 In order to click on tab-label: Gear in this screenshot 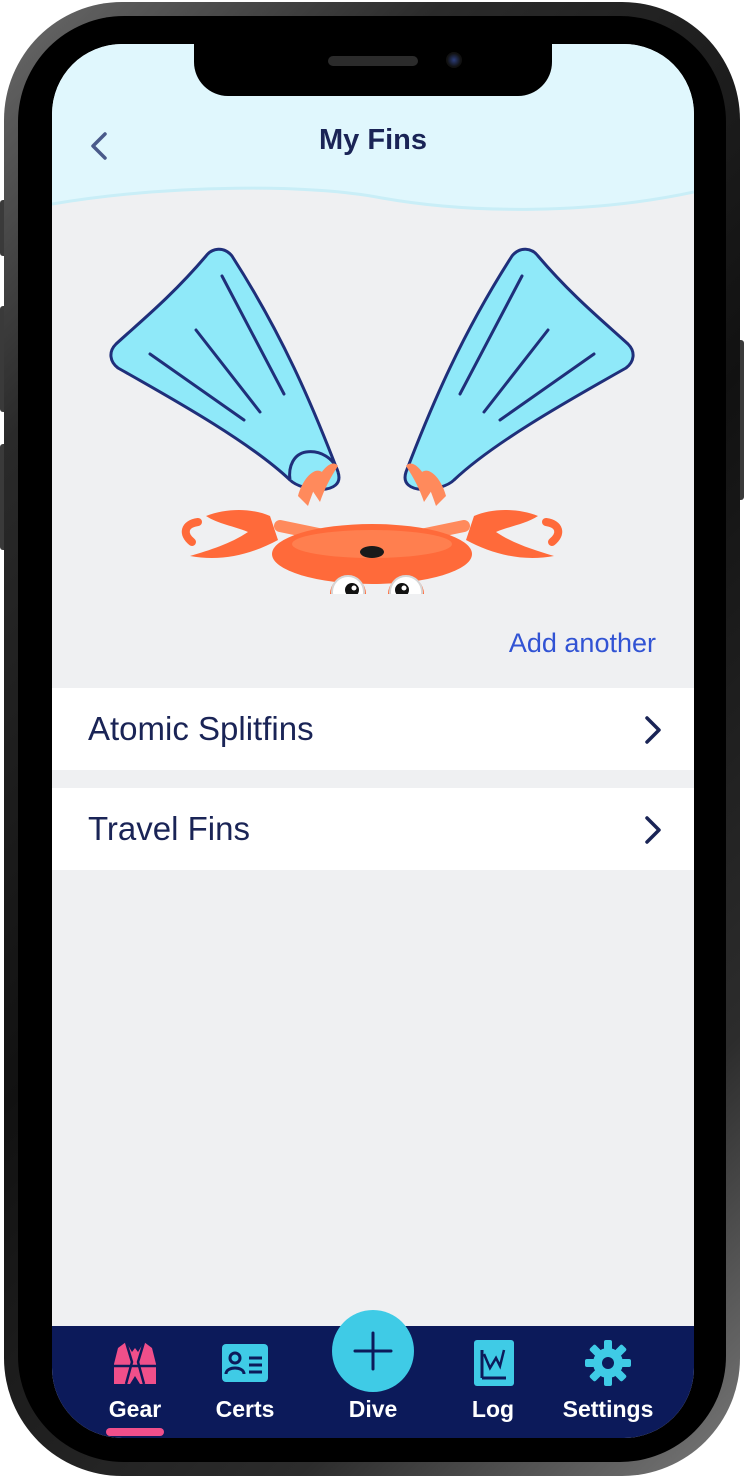, I will do `click(135, 1409)`.